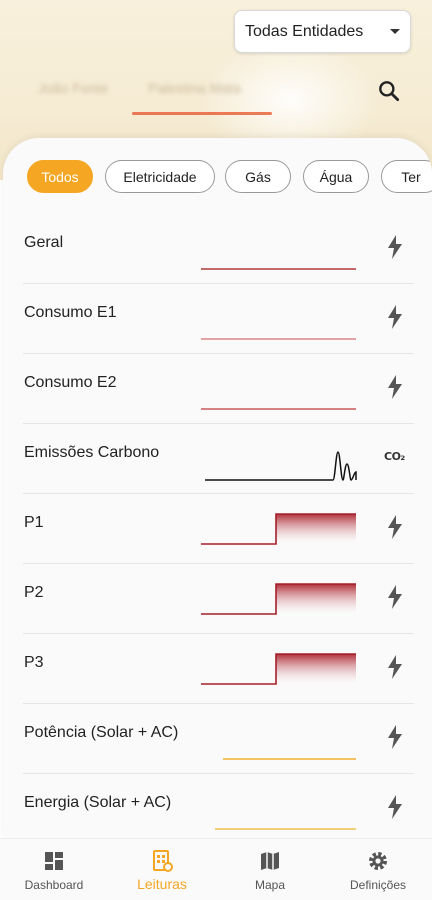  I want to click on reading-label: Potência (Solar + AC), so click(101, 732).